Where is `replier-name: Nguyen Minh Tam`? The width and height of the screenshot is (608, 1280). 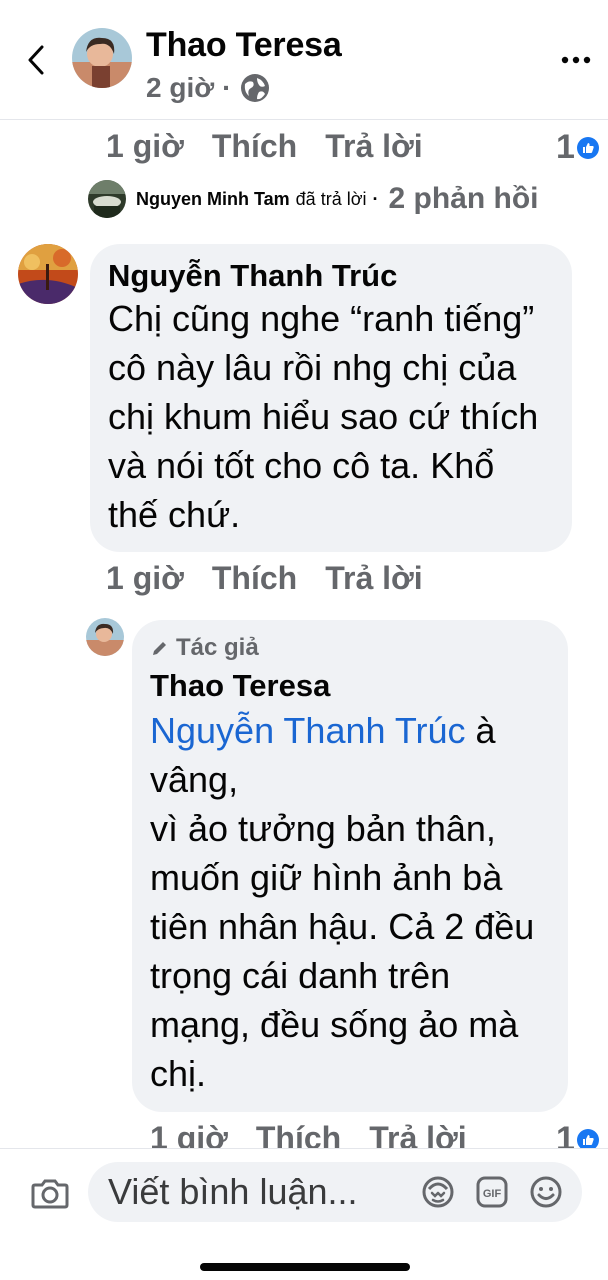 replier-name: Nguyen Minh Tam is located at coordinates (213, 198).